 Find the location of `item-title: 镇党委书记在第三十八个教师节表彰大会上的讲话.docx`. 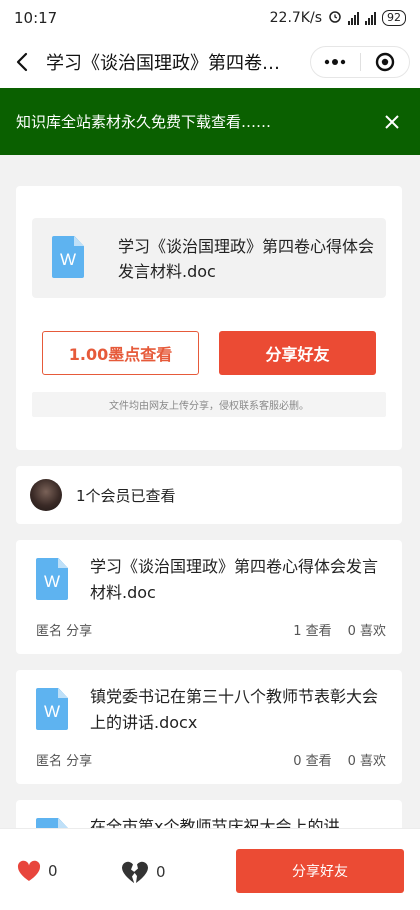

item-title: 镇党委书记在第三十八个教师节表彰大会上的讲话.docx is located at coordinates (234, 709).